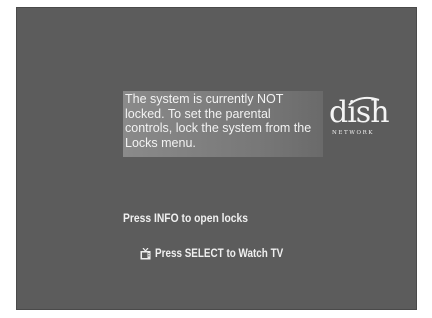 Image resolution: width=432 pixels, height=318 pixels. I want to click on select-hint-label: Press SELECT to Watch TV, so click(219, 254).